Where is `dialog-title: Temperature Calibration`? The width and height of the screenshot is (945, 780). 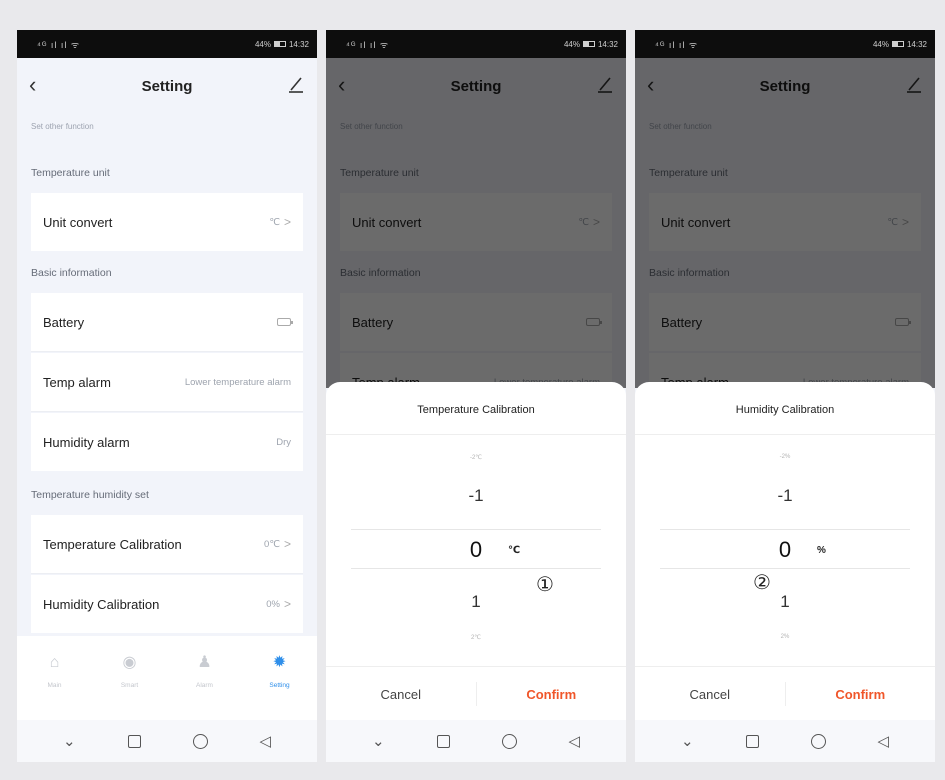 dialog-title: Temperature Calibration is located at coordinates (476, 410).